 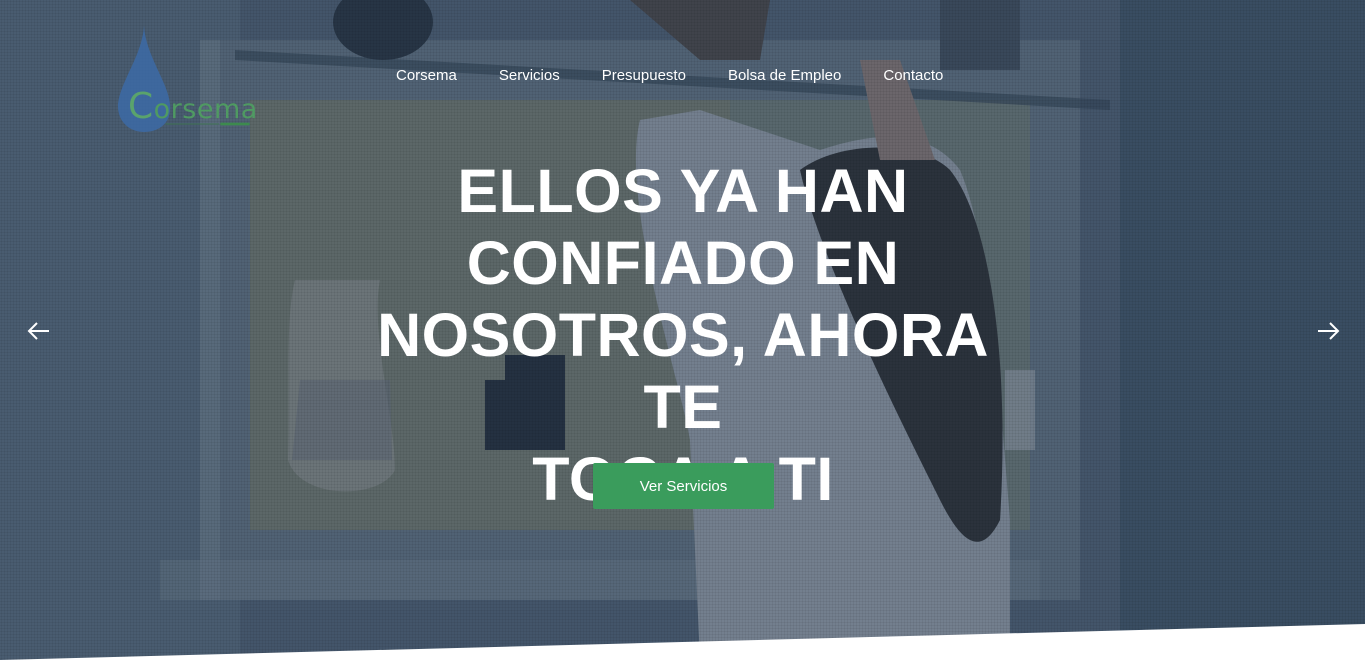 I want to click on nav-item-bolsa-de-empleo: Bolsa de Empleo, so click(x=784, y=76).